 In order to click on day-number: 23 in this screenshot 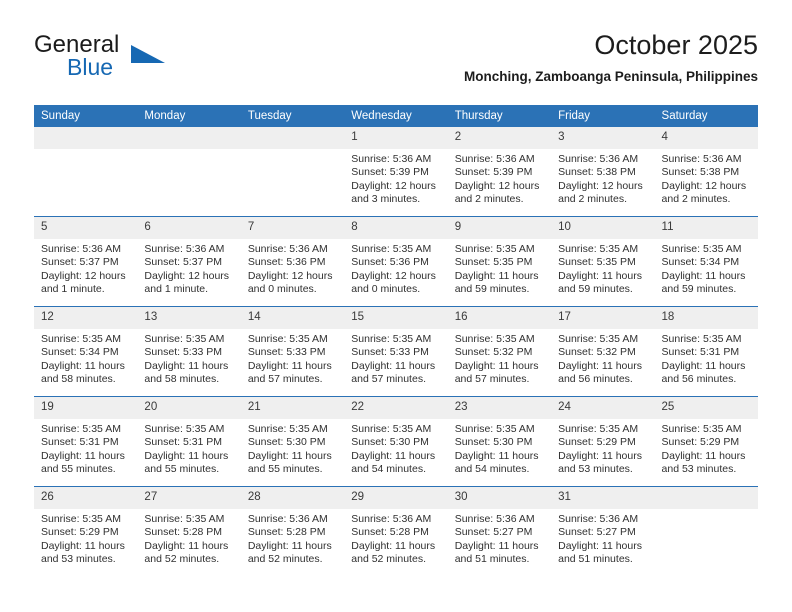, I will do `click(499, 408)`.